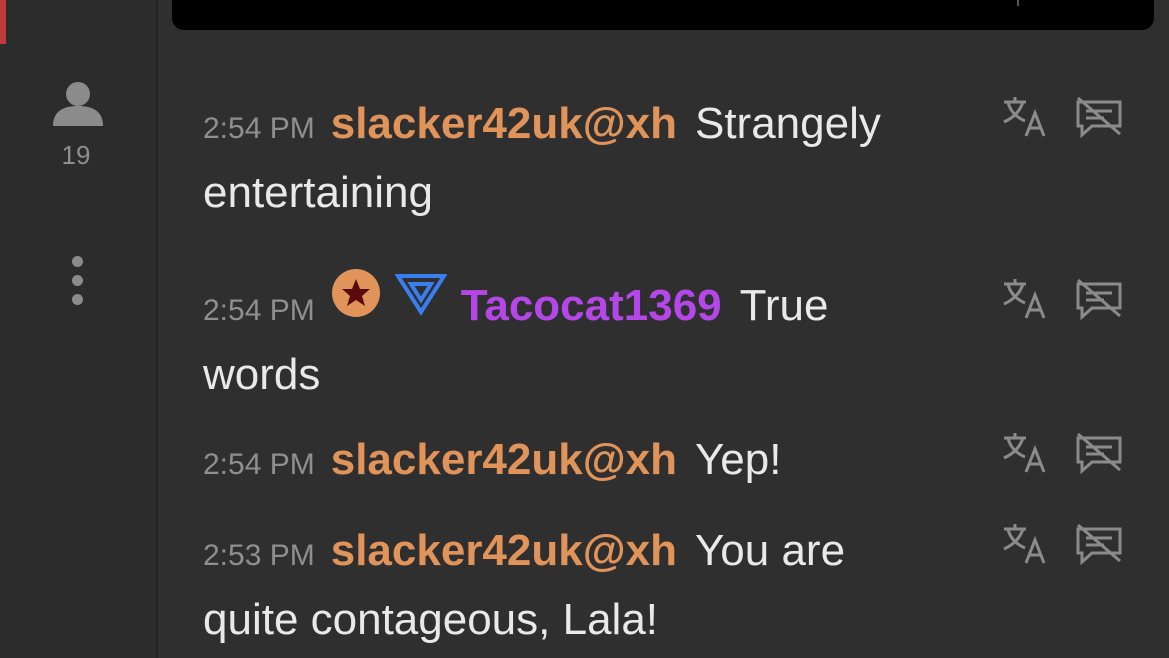 The image size is (1169, 658). I want to click on message-text: You are, so click(770, 550).